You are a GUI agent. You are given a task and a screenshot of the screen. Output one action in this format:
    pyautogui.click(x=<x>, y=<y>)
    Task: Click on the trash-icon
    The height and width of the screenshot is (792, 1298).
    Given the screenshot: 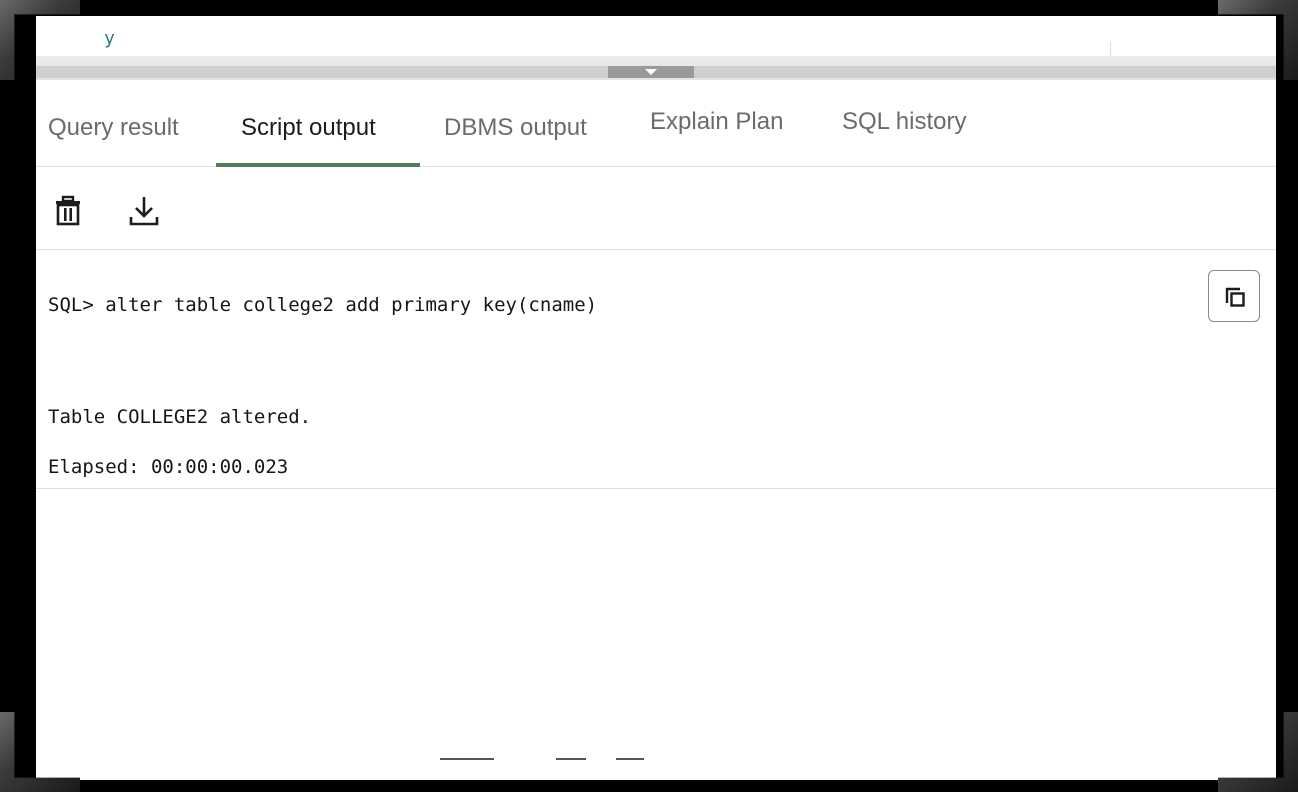 What is the action you would take?
    pyautogui.click(x=68, y=210)
    